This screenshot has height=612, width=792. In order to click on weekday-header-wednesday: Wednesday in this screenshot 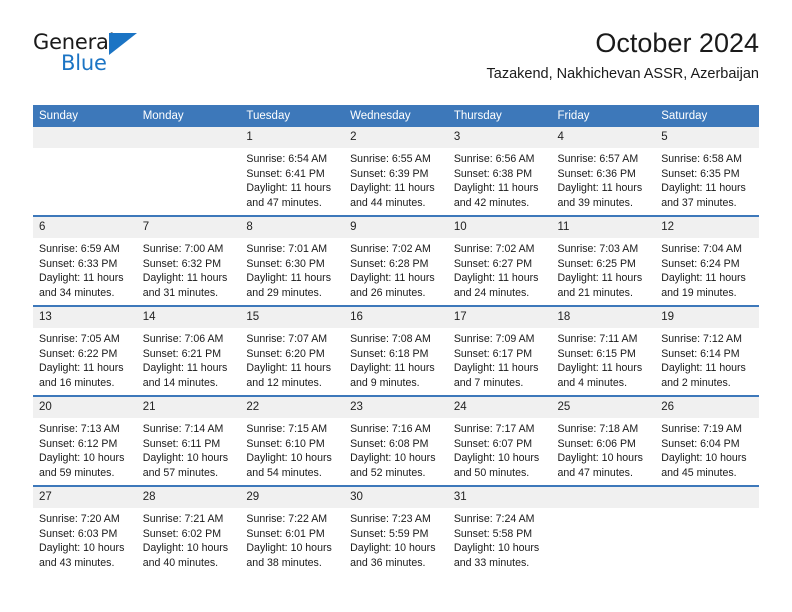, I will do `click(396, 116)`.